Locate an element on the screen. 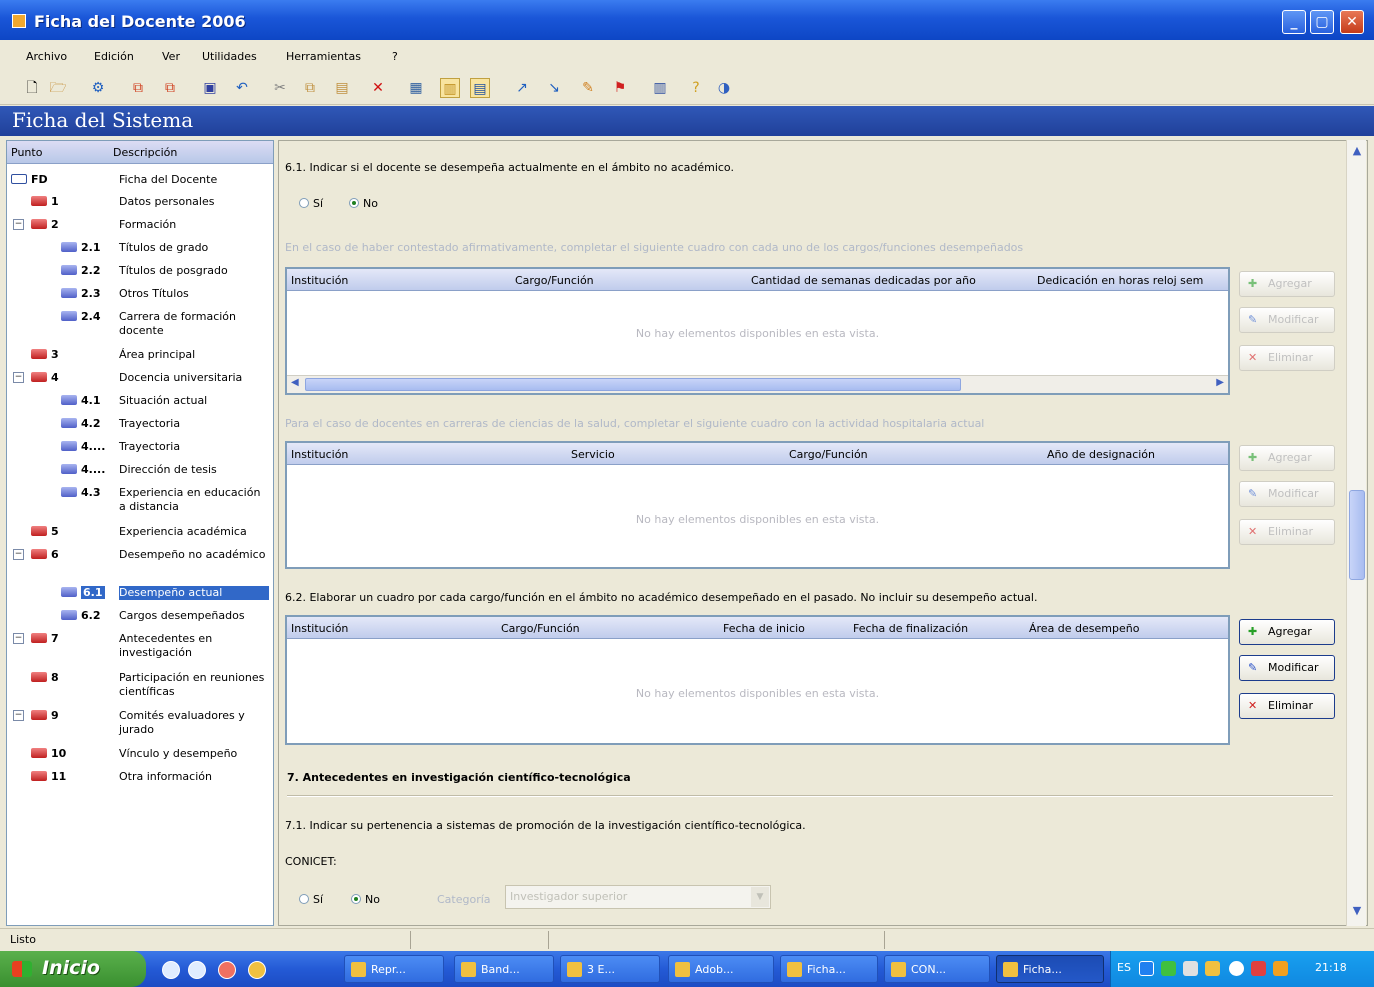 This screenshot has height=987, width=1374. media-icon is located at coordinates (227, 970).